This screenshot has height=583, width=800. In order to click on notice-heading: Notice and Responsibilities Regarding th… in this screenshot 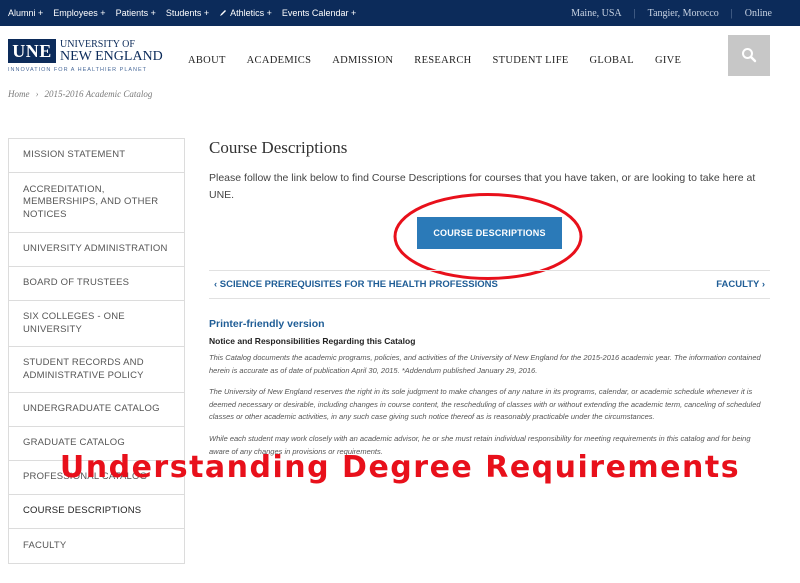, I will do `click(312, 341)`.